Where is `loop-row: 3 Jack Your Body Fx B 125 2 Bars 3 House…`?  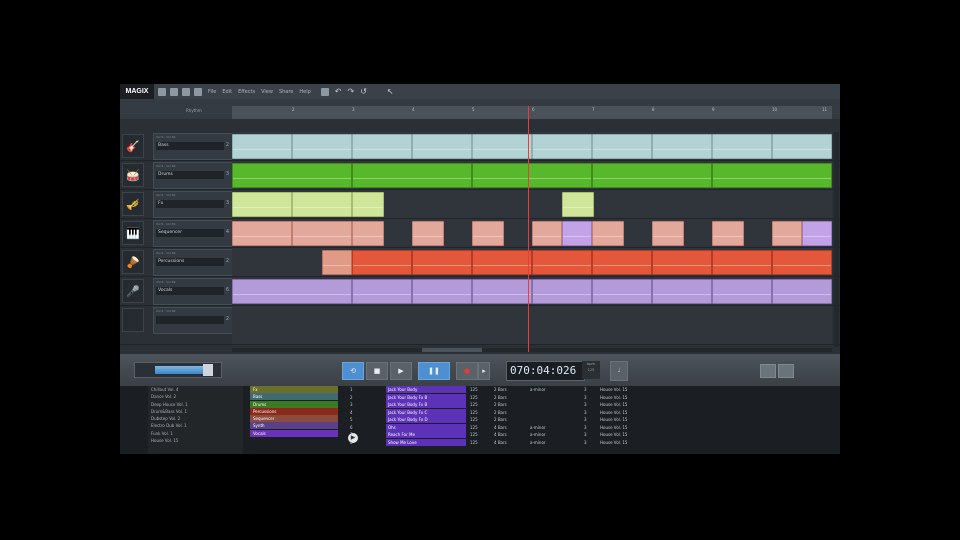
loop-row: 3 Jack Your Body Fx B 125 2 Bars 3 House… is located at coordinates (595, 404).